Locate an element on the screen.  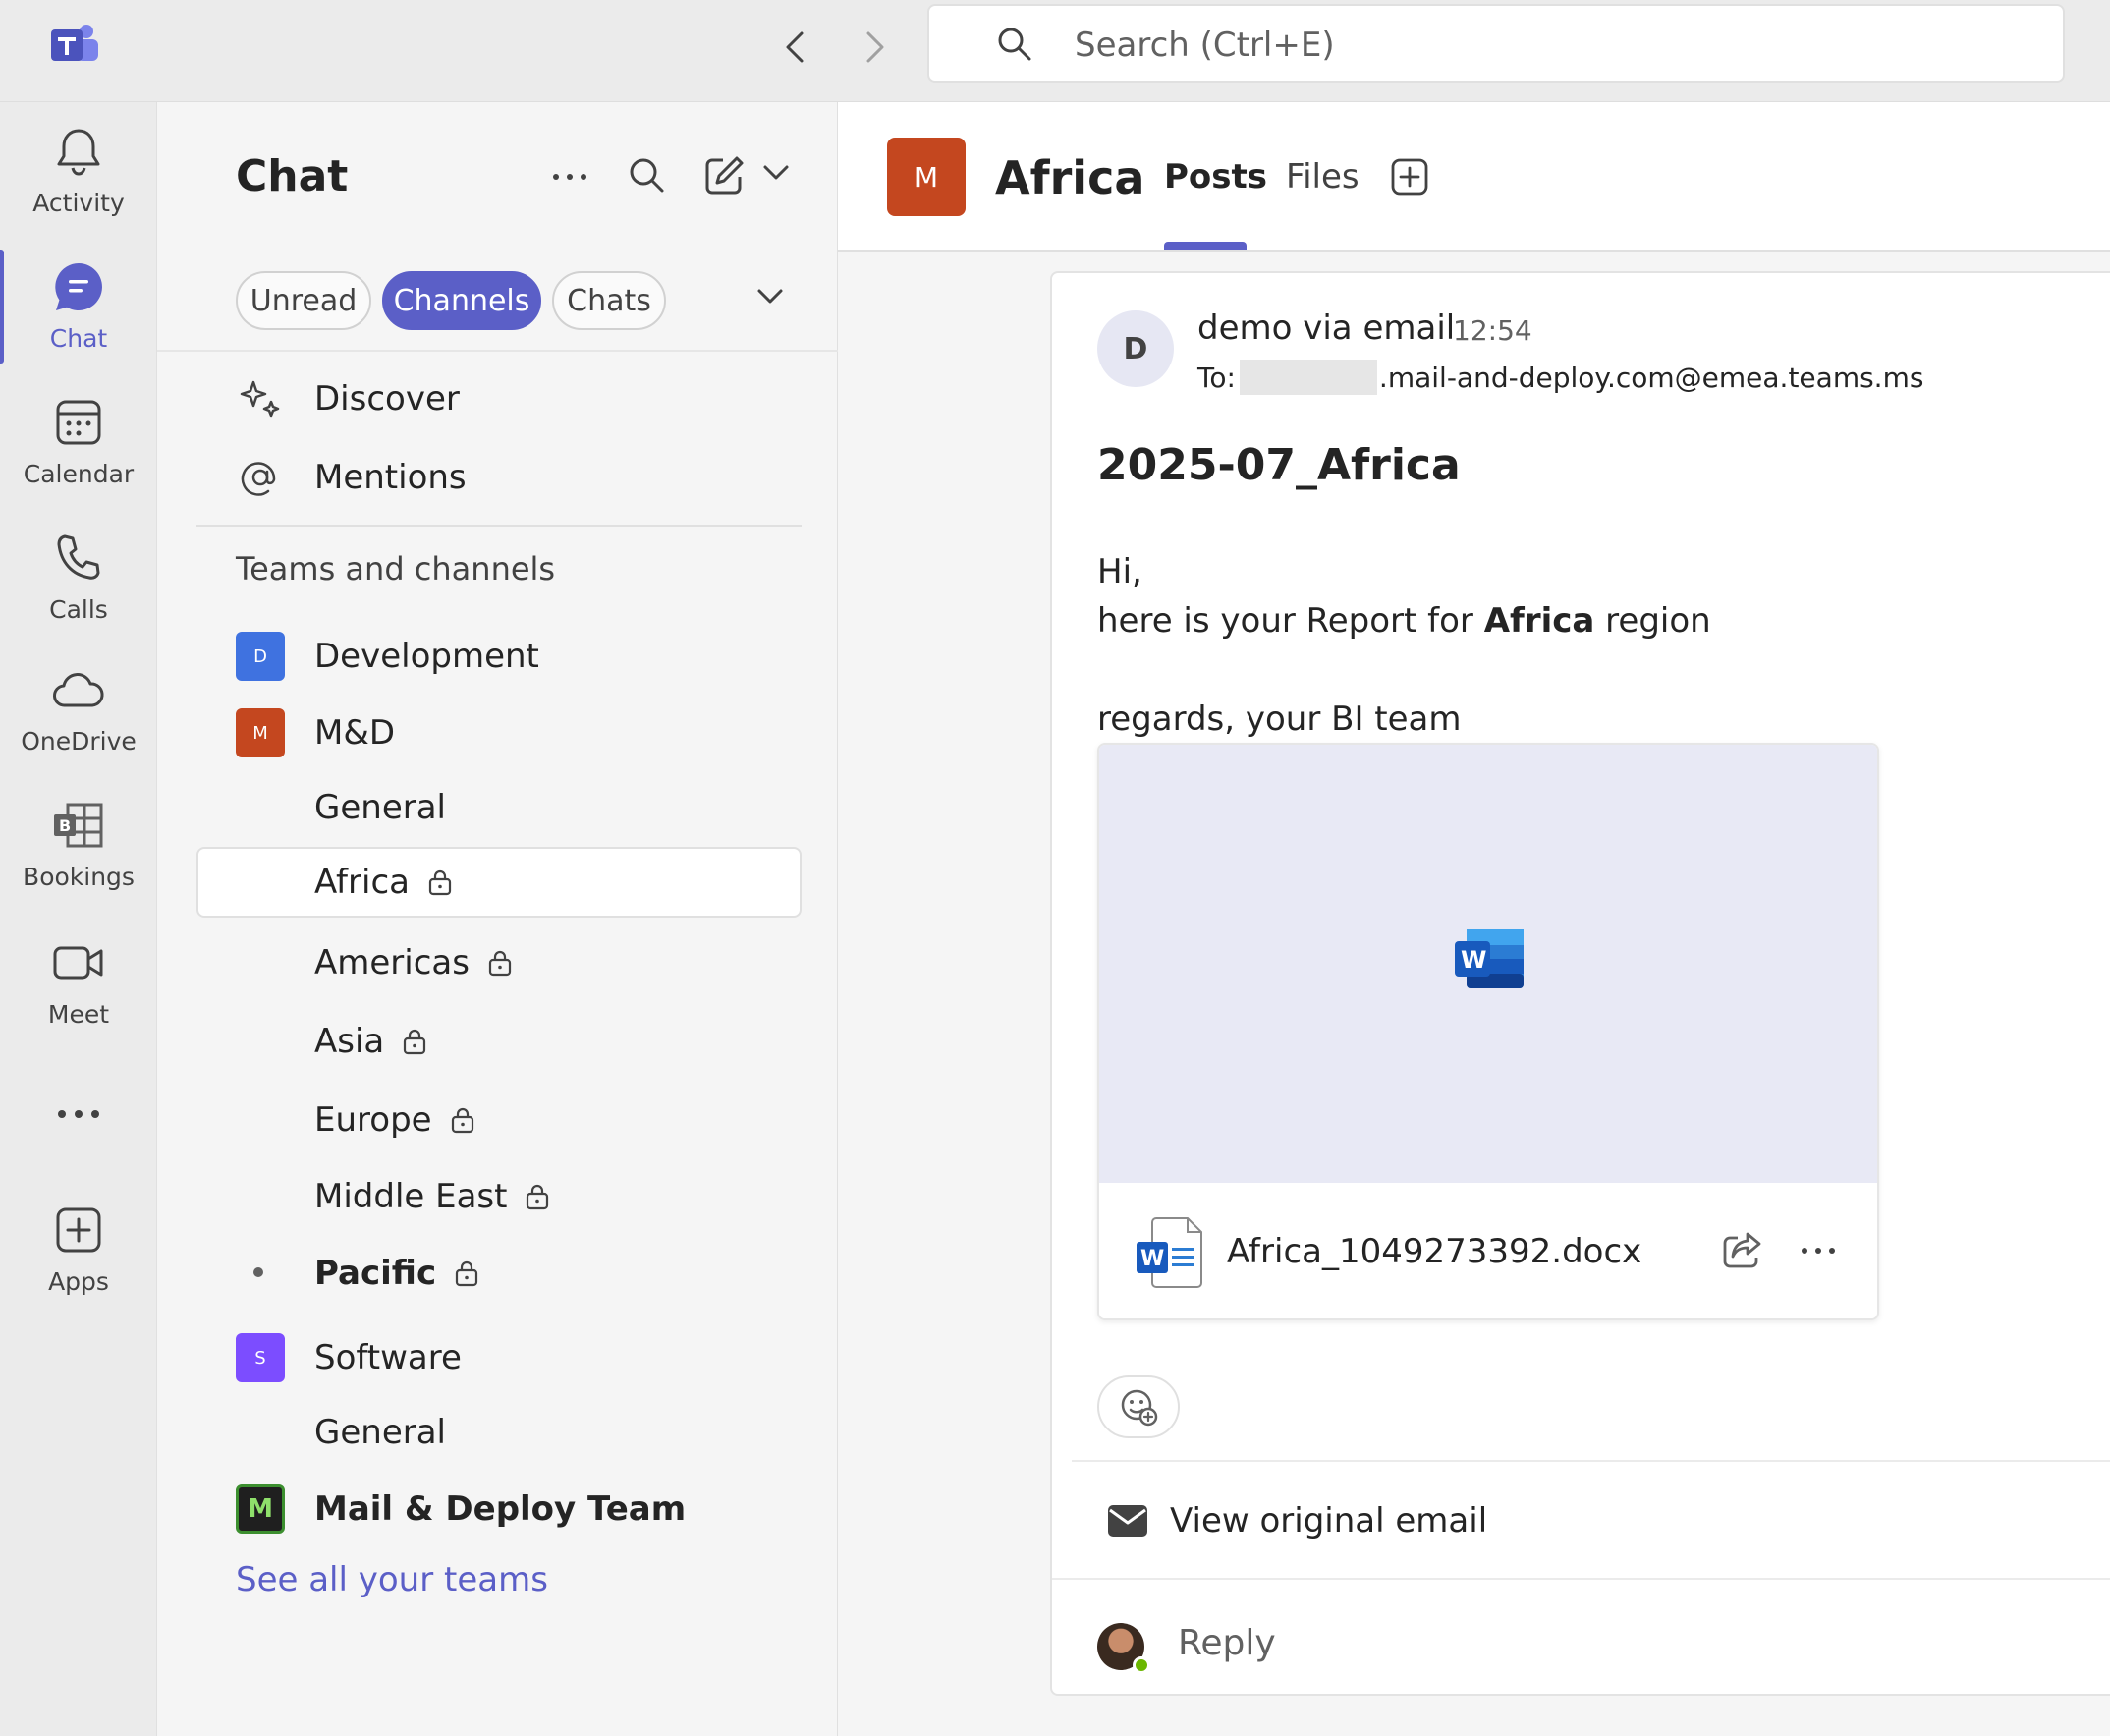
quick-link-mentions: Mentions is located at coordinates (499, 477).